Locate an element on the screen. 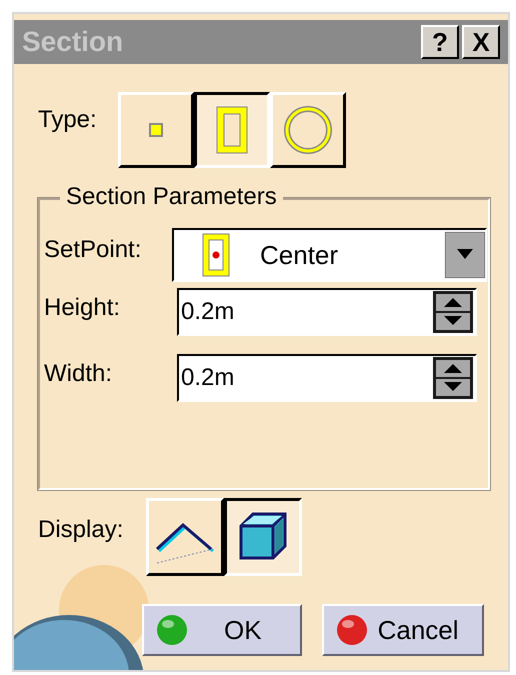  height-label: Height: is located at coordinates (83, 308).